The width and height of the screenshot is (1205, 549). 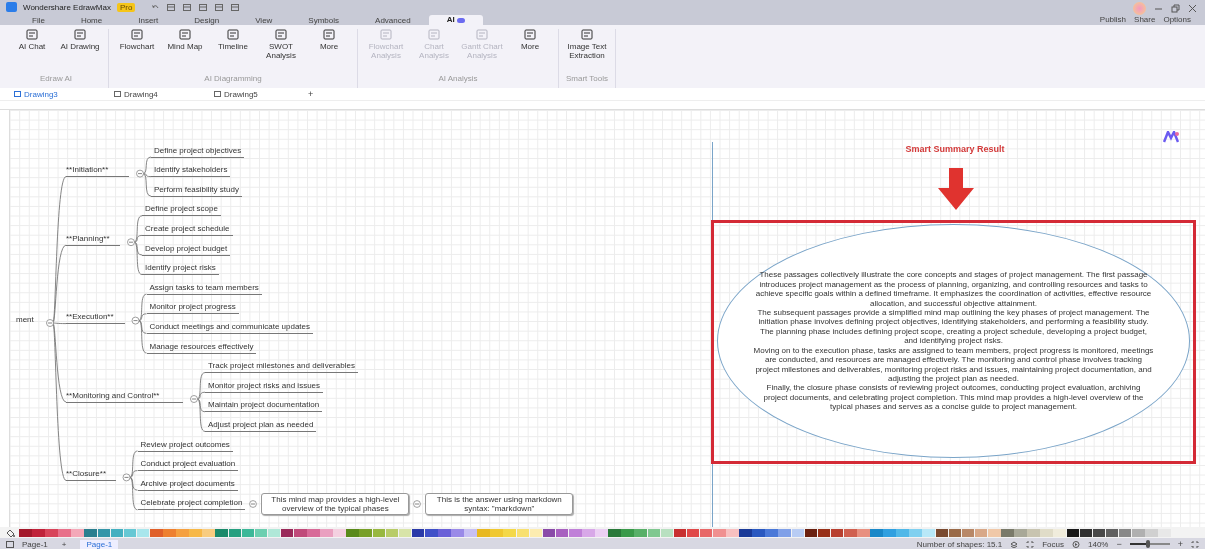 What do you see at coordinates (80, 51) in the screenshot?
I see `ribbon-button: AI Drawing` at bounding box center [80, 51].